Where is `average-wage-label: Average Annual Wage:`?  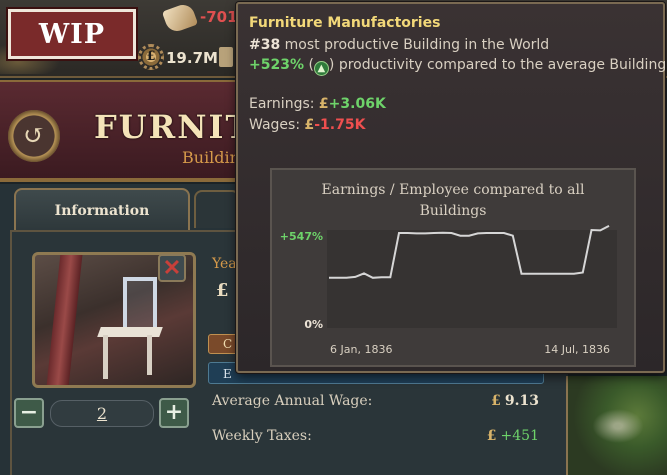 average-wage-label: Average Annual Wage: is located at coordinates (292, 401).